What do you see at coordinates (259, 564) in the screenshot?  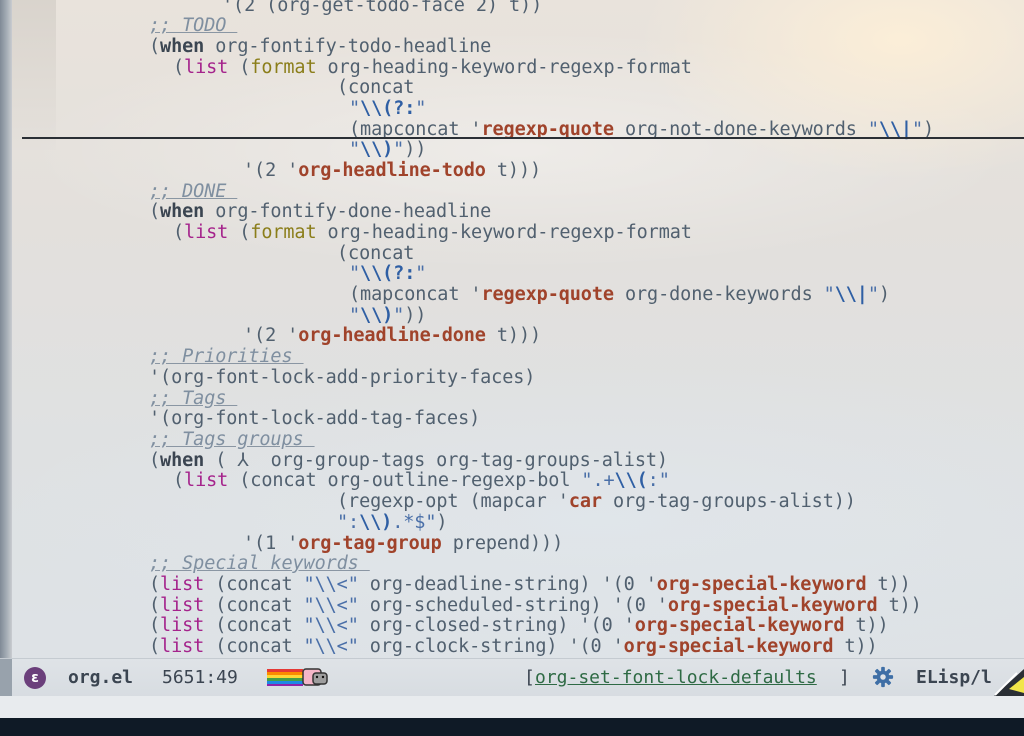 I see `code-line: ;; Special keywords` at bounding box center [259, 564].